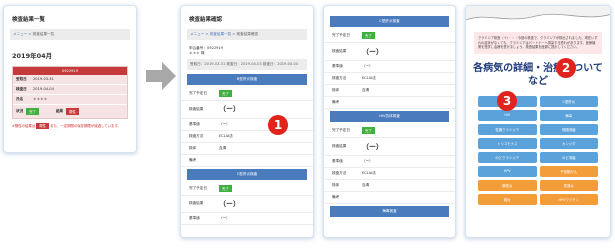 This screenshot has height=250, width=615. Describe the element at coordinates (568, 143) in the screenshot. I see `disease-link-button: カンジダ` at that location.